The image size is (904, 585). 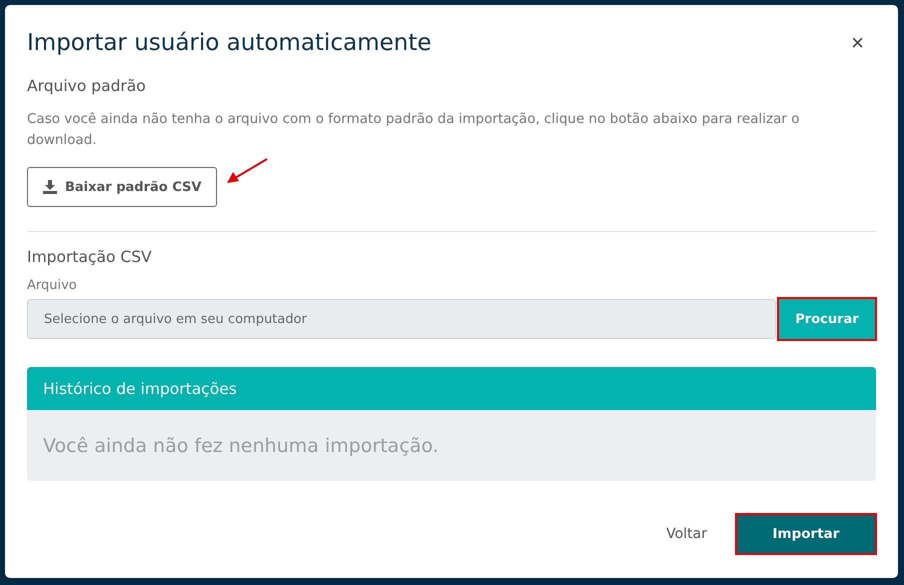 I want to click on import-button: Importar, so click(x=806, y=534).